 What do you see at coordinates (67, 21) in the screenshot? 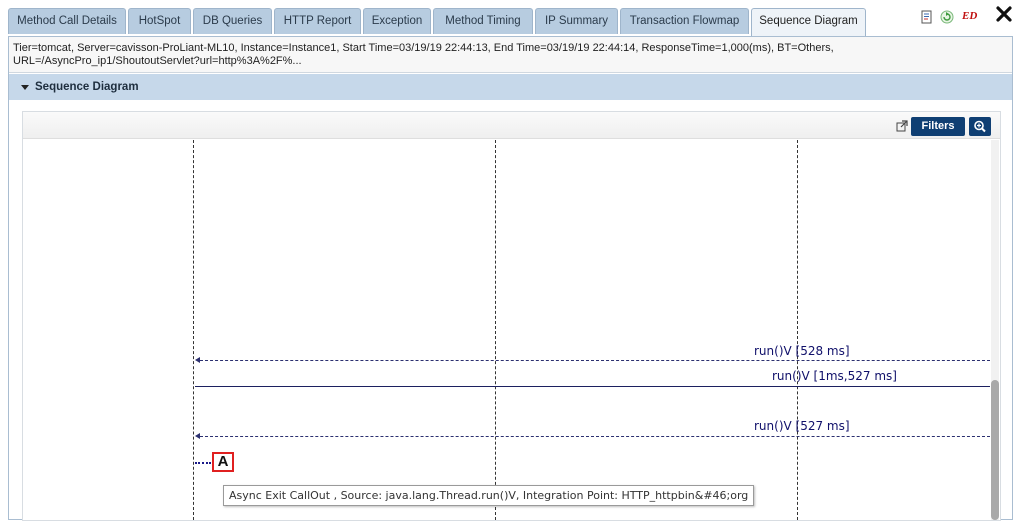
I see `tab-method-call-details: Method Call Details` at bounding box center [67, 21].